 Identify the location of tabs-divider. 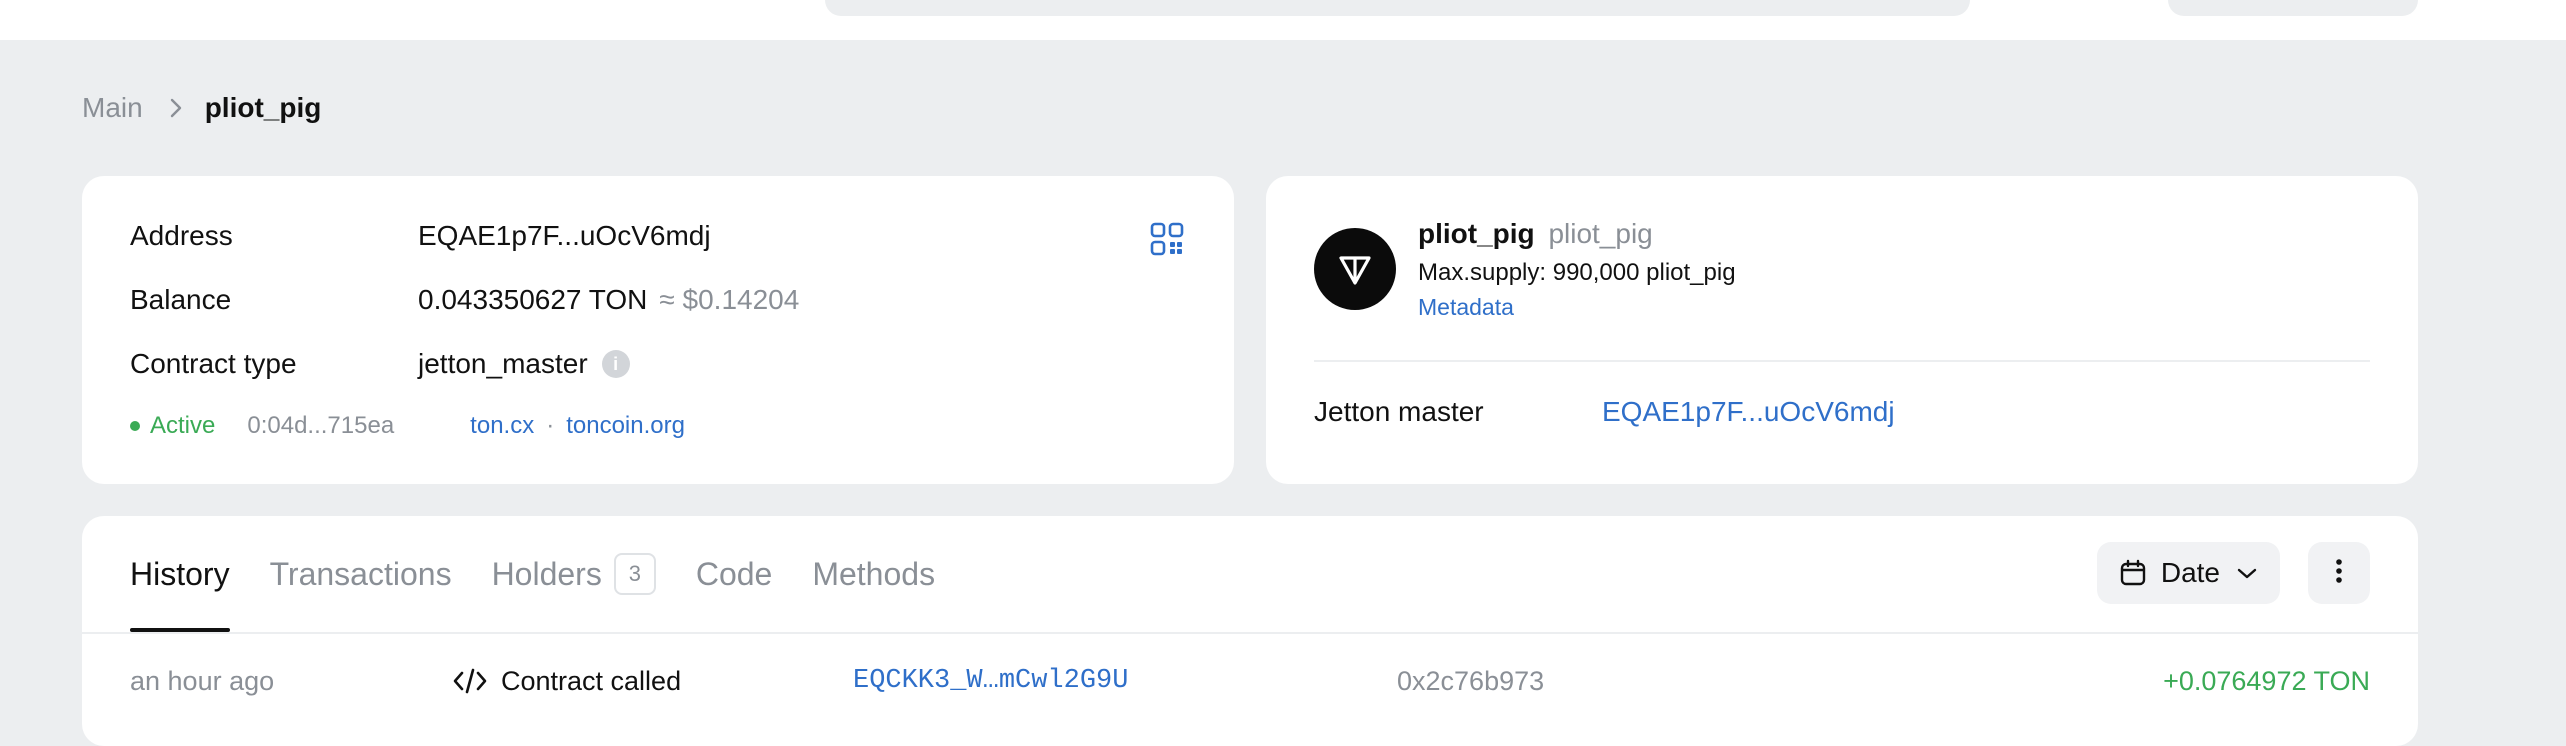
(1250, 633).